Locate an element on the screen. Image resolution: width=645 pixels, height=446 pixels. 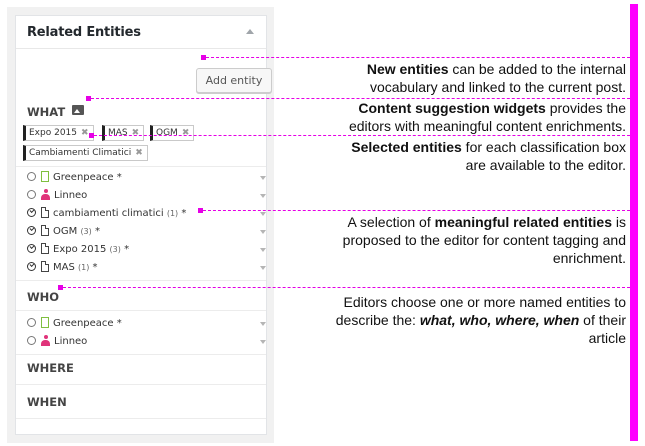
entity-name: OGM is located at coordinates (65, 231).